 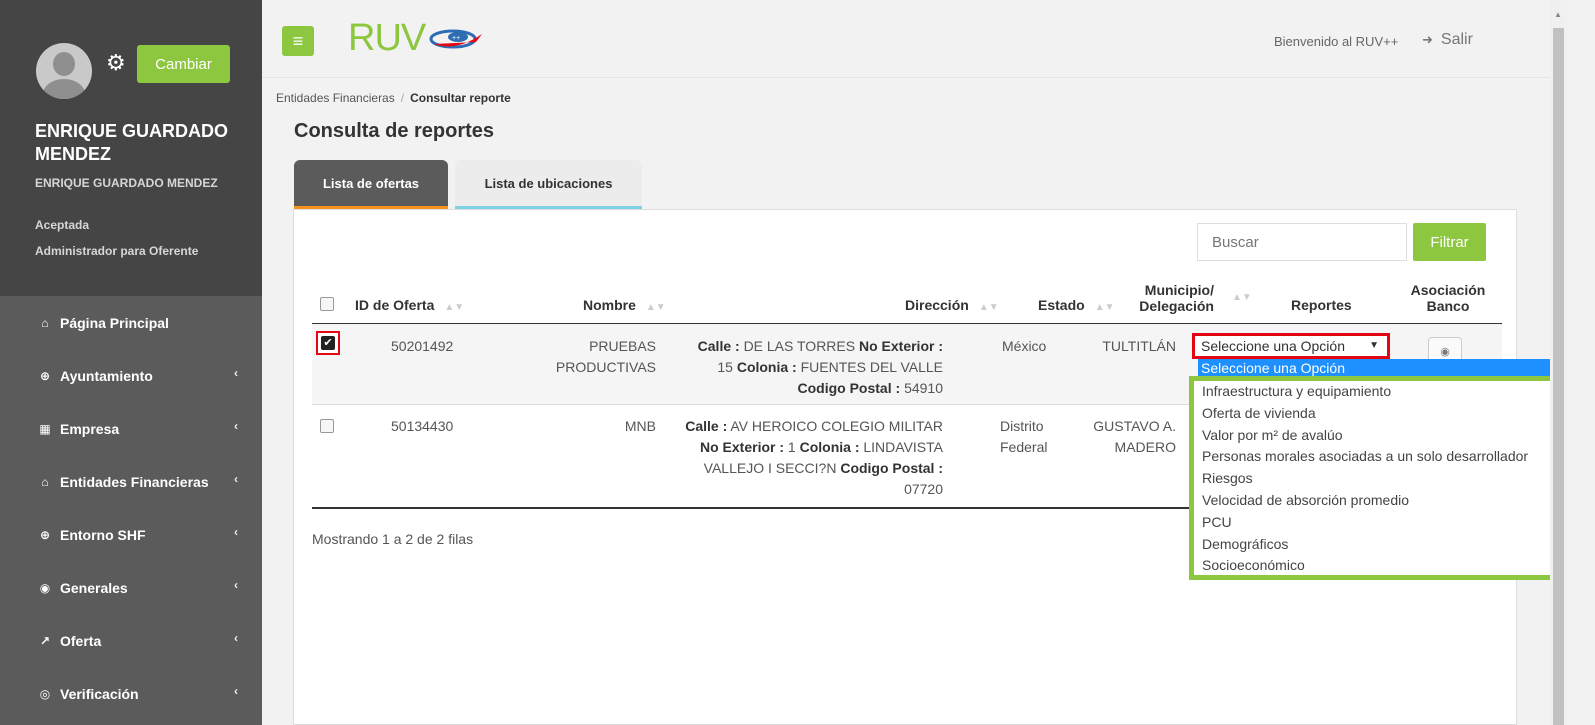 I want to click on dropdown-option: Demográficos, so click(x=1375, y=545).